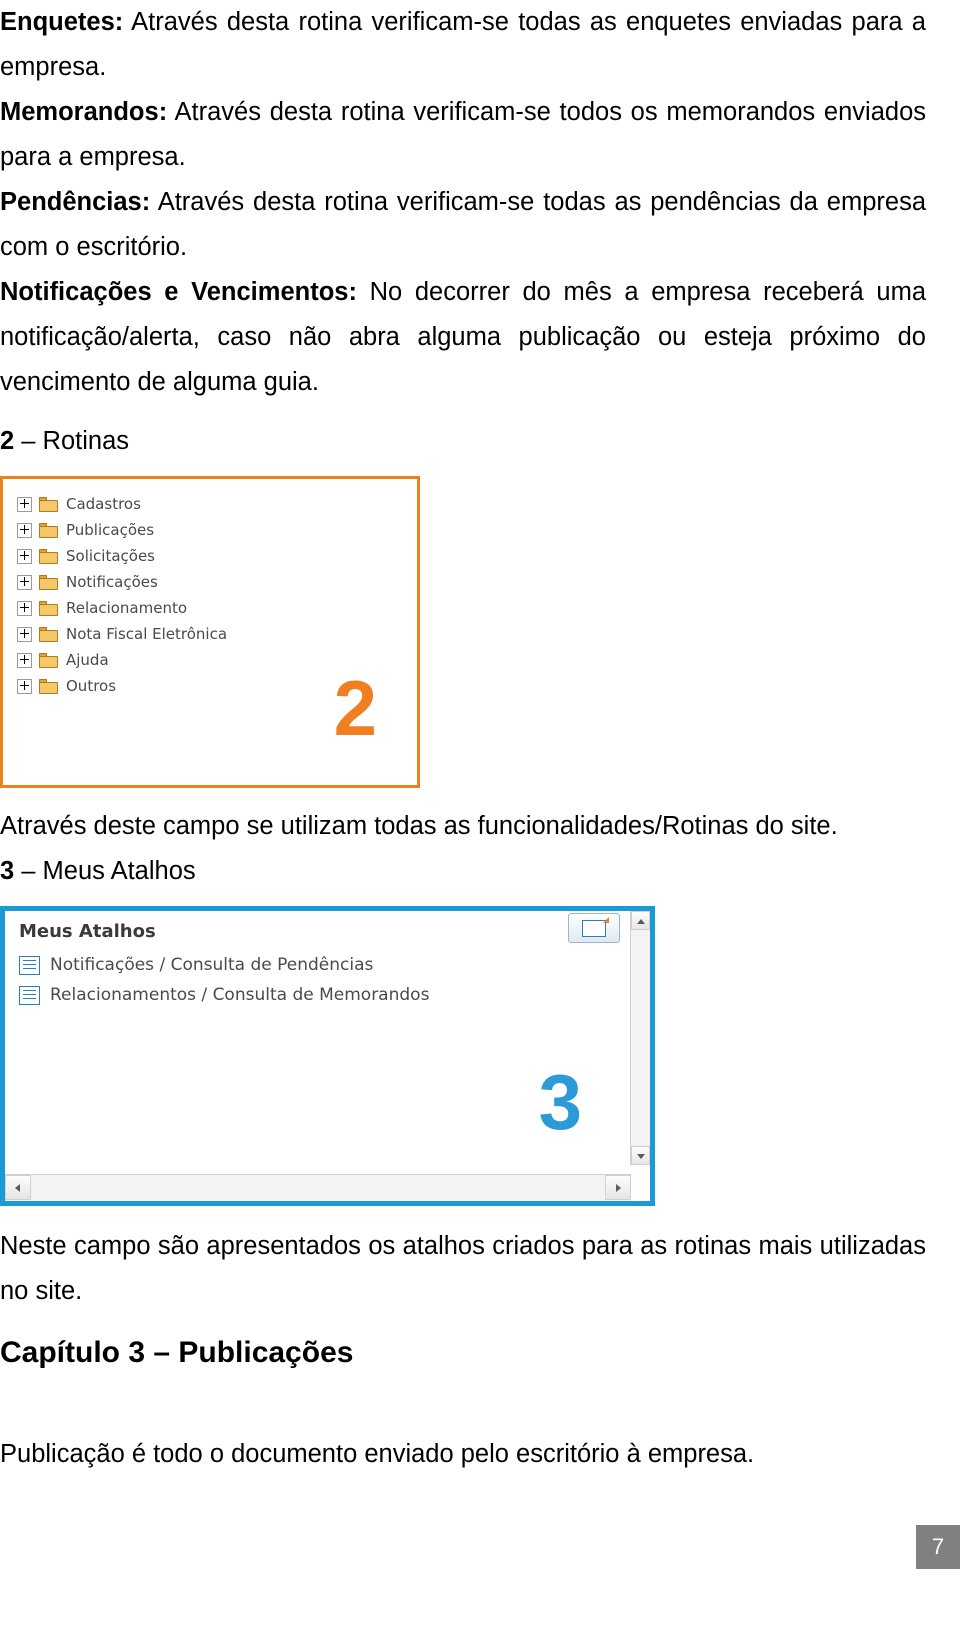  I want to click on chevron-right-icon, so click(618, 1188).